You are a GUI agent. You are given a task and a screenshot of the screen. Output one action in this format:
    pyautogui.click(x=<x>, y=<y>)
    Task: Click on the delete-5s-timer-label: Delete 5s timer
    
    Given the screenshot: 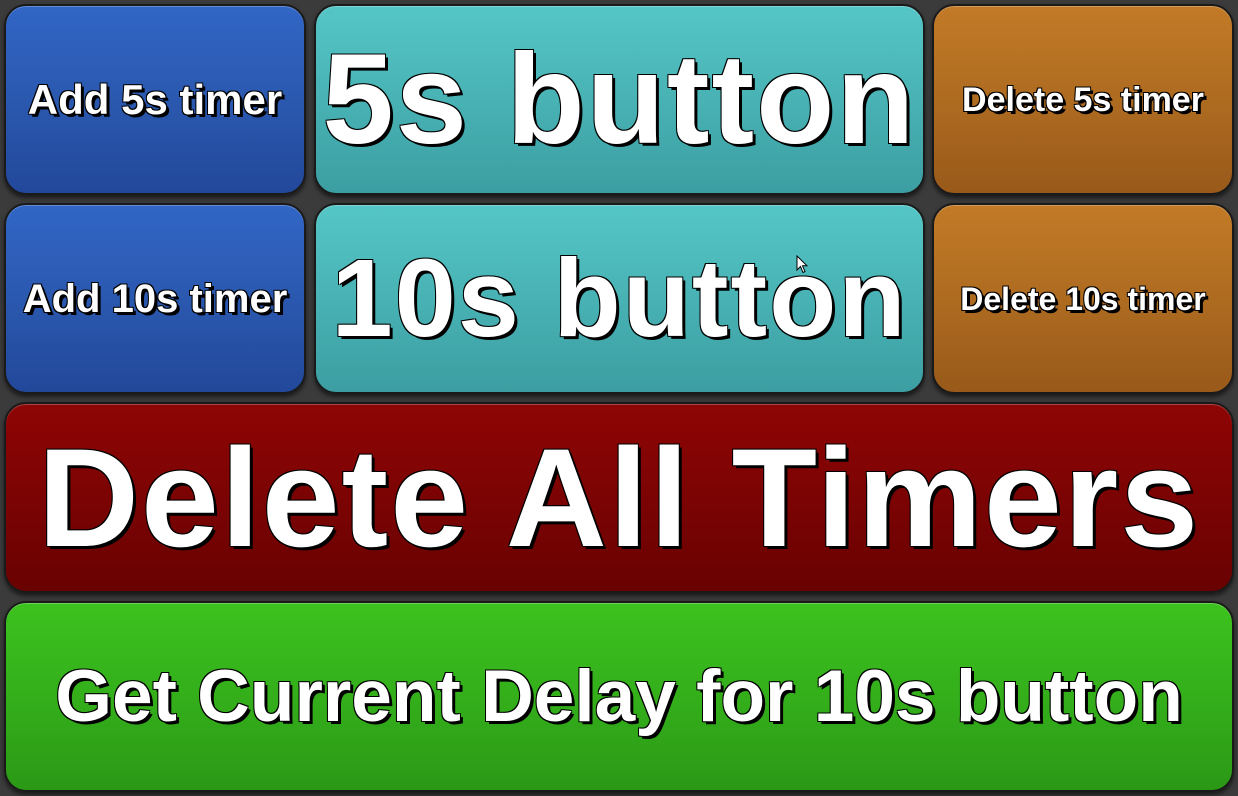 What is the action you would take?
    pyautogui.click(x=1083, y=99)
    